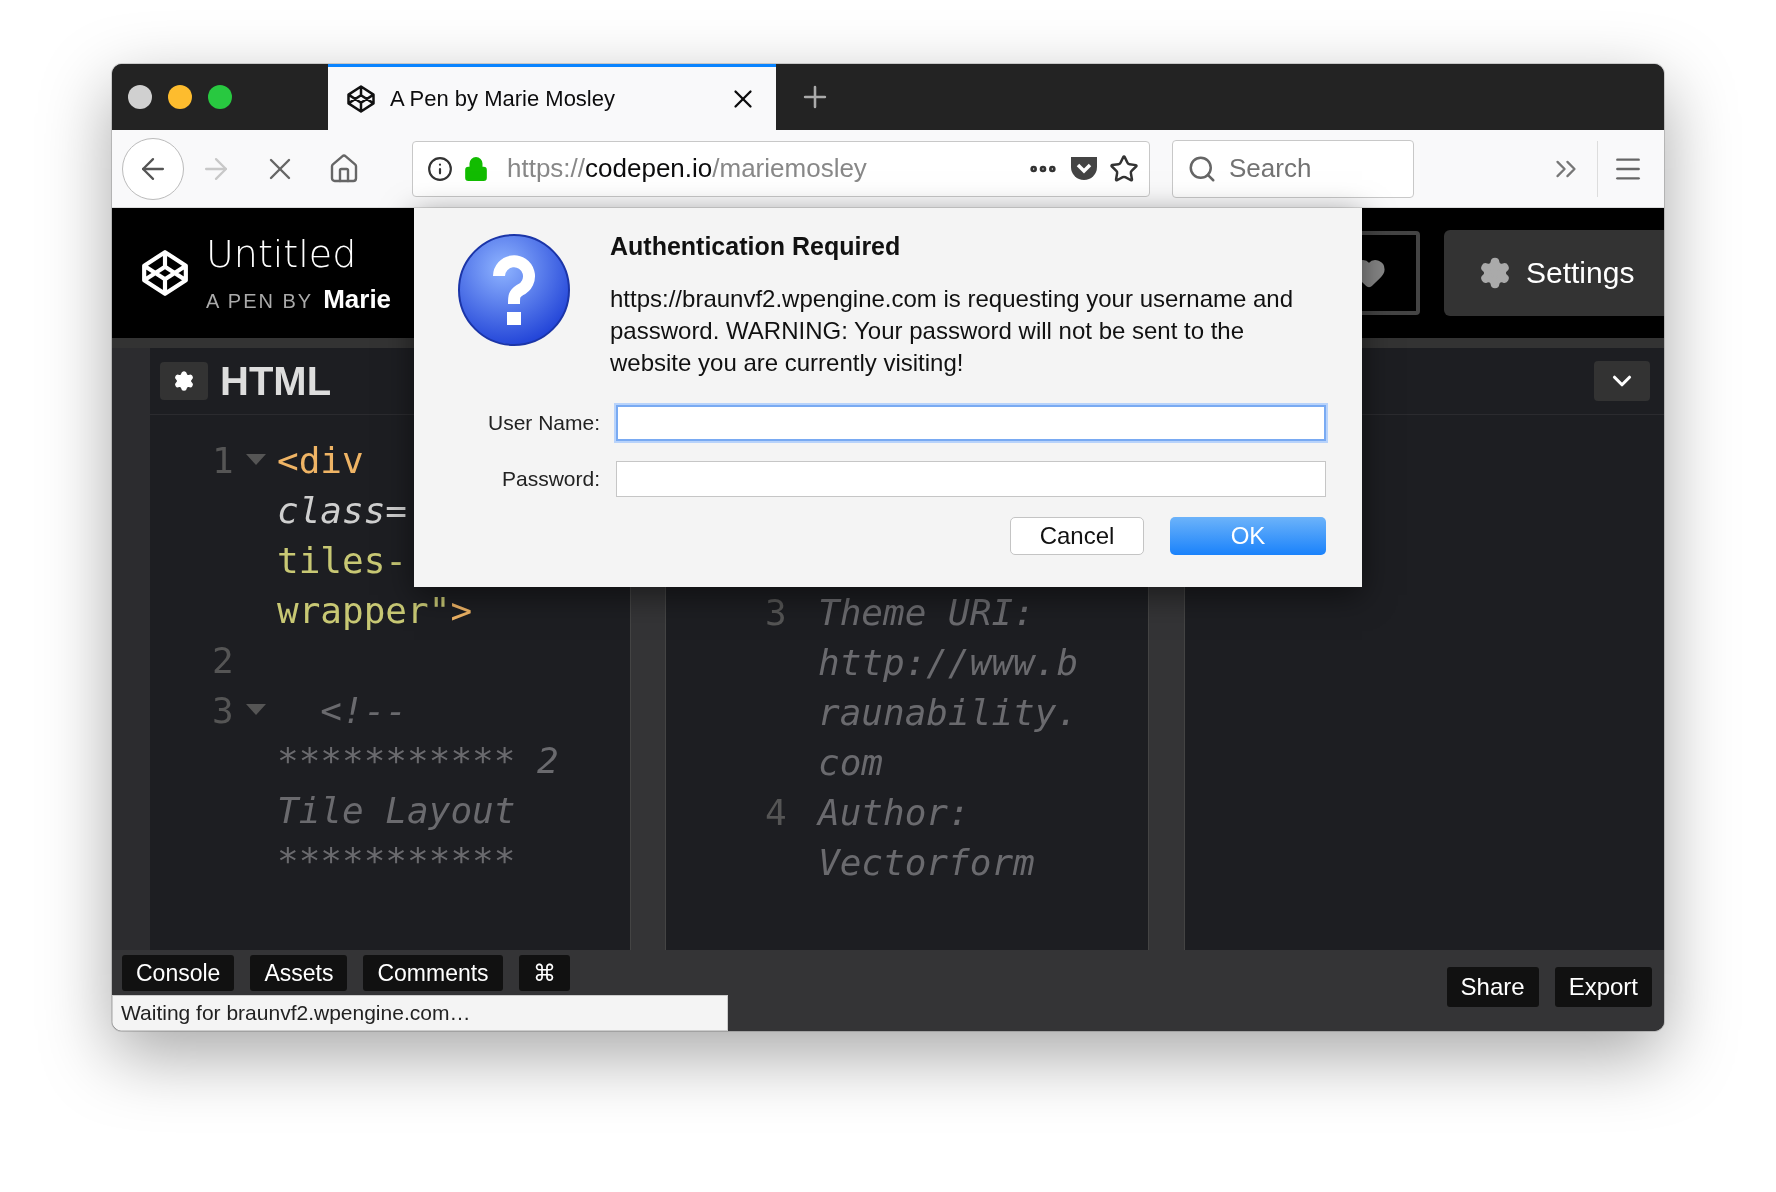 The image size is (1776, 1192). Describe the element at coordinates (344, 168) in the screenshot. I see `house-icon` at that location.